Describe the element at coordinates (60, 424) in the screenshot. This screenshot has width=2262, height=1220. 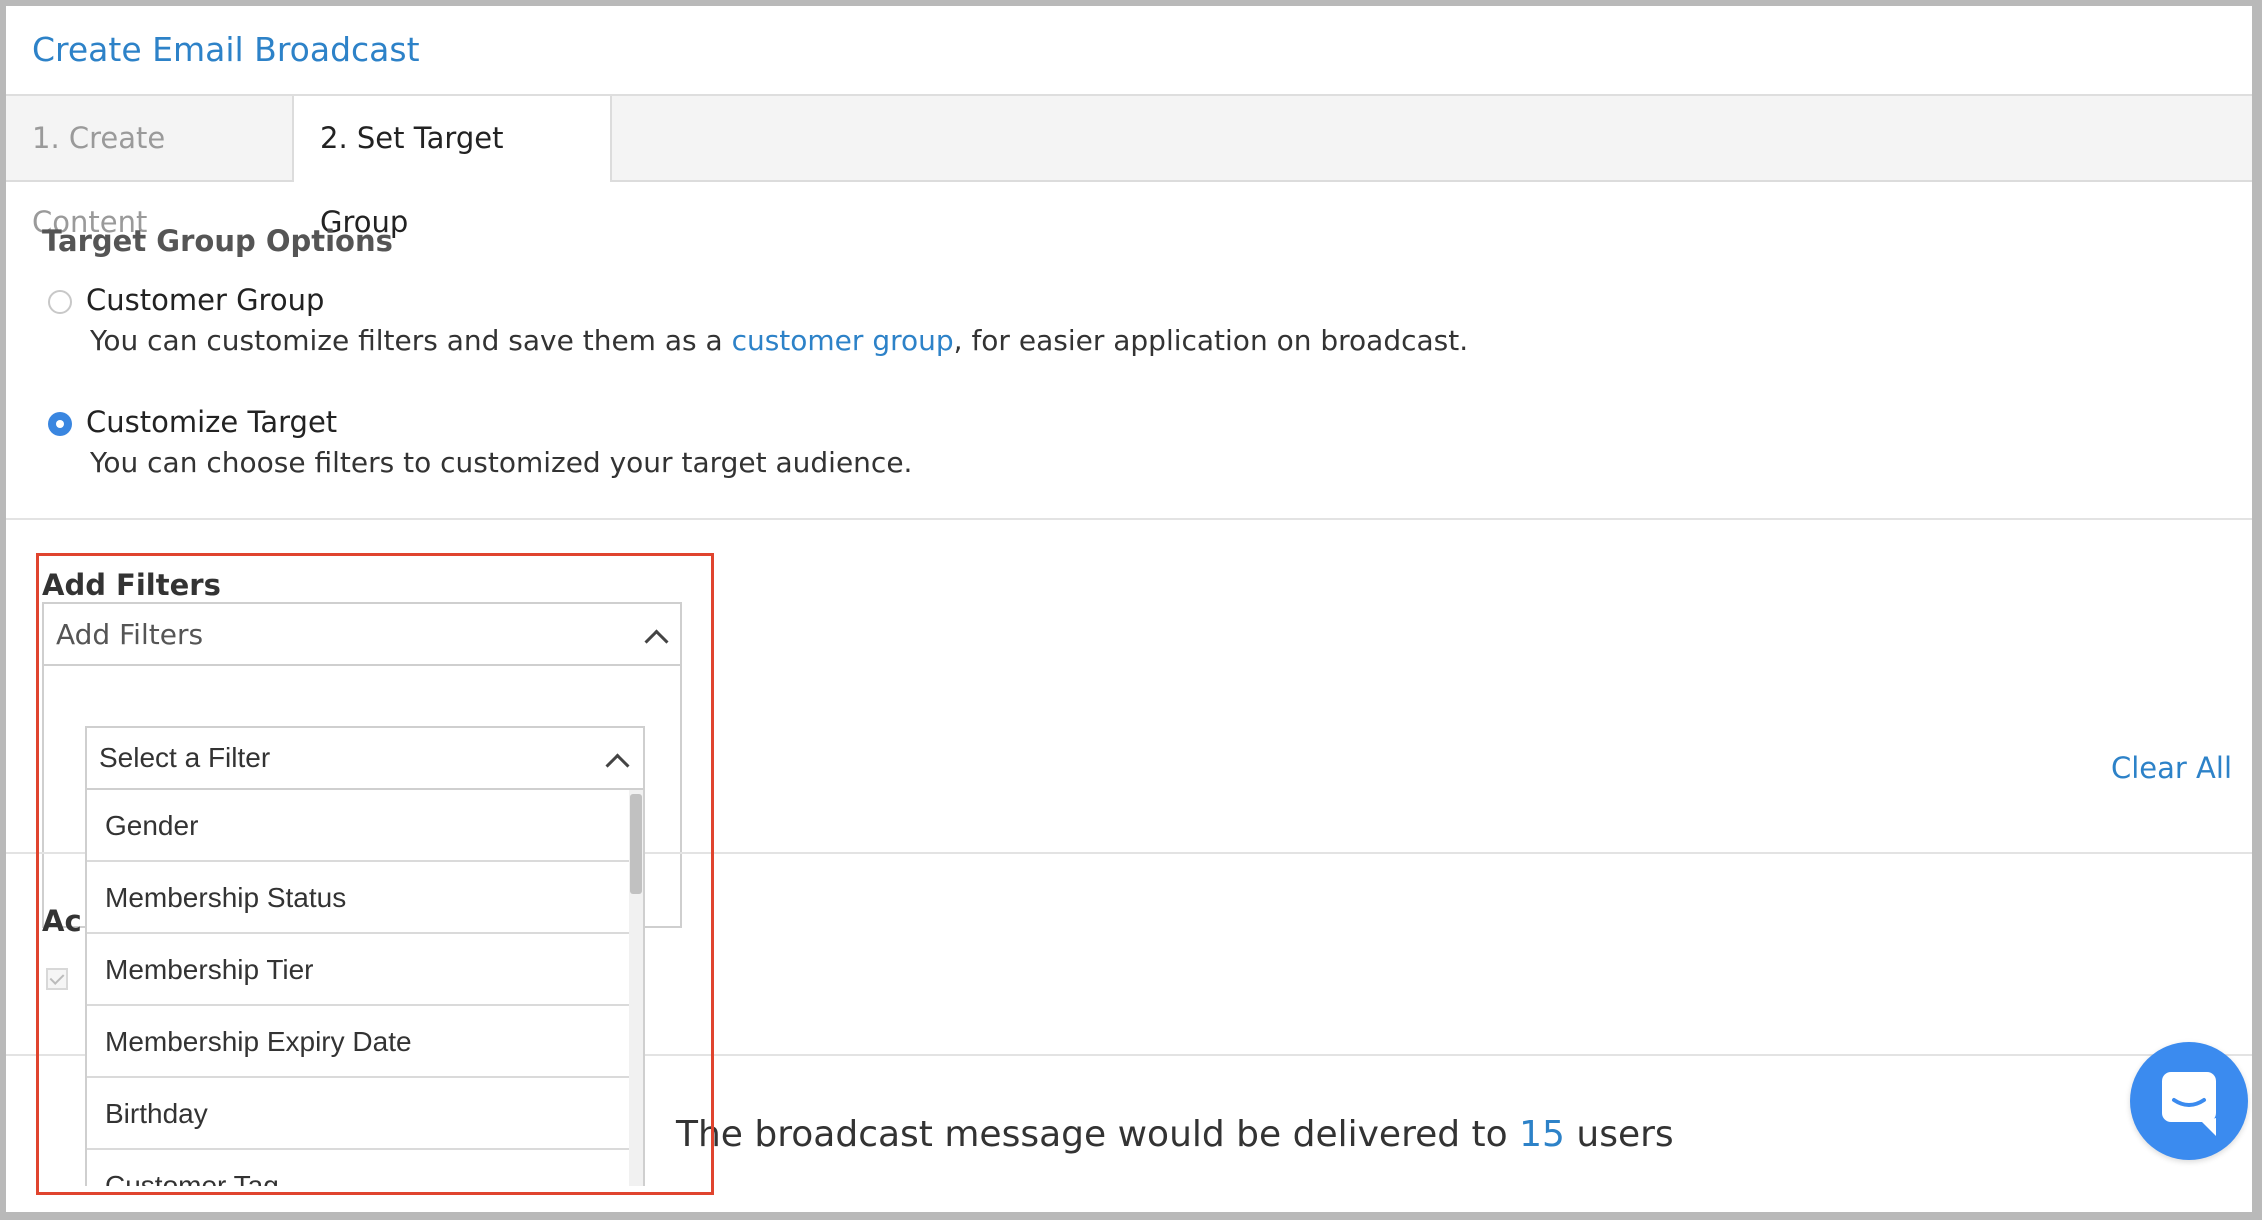
I see `customize-target-radio` at that location.